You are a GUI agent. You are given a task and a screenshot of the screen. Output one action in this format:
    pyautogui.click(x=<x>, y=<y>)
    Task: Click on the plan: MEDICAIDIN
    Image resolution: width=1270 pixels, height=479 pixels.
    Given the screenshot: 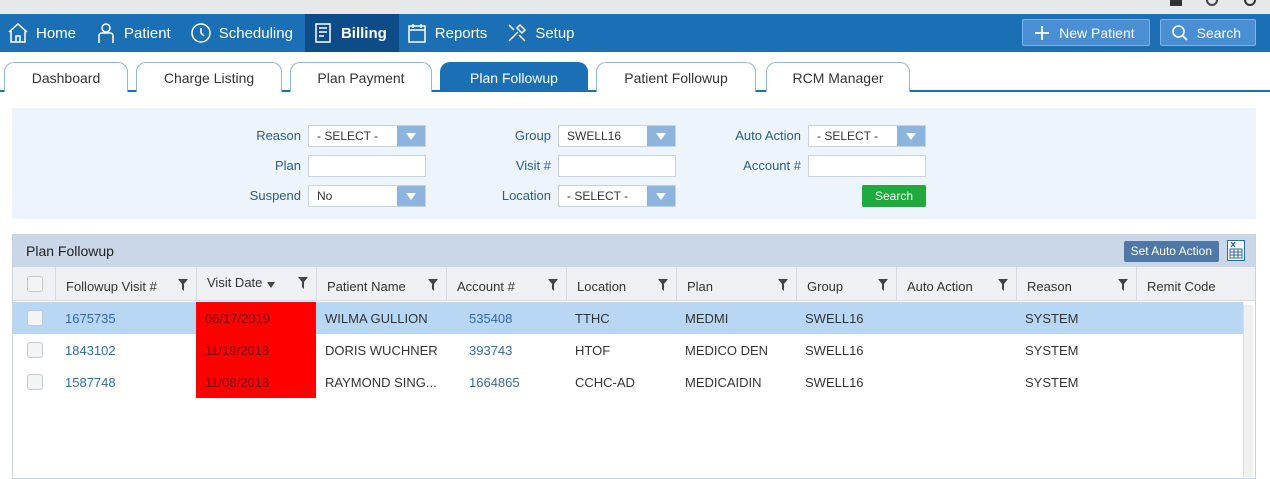 What is the action you would take?
    pyautogui.click(x=723, y=382)
    